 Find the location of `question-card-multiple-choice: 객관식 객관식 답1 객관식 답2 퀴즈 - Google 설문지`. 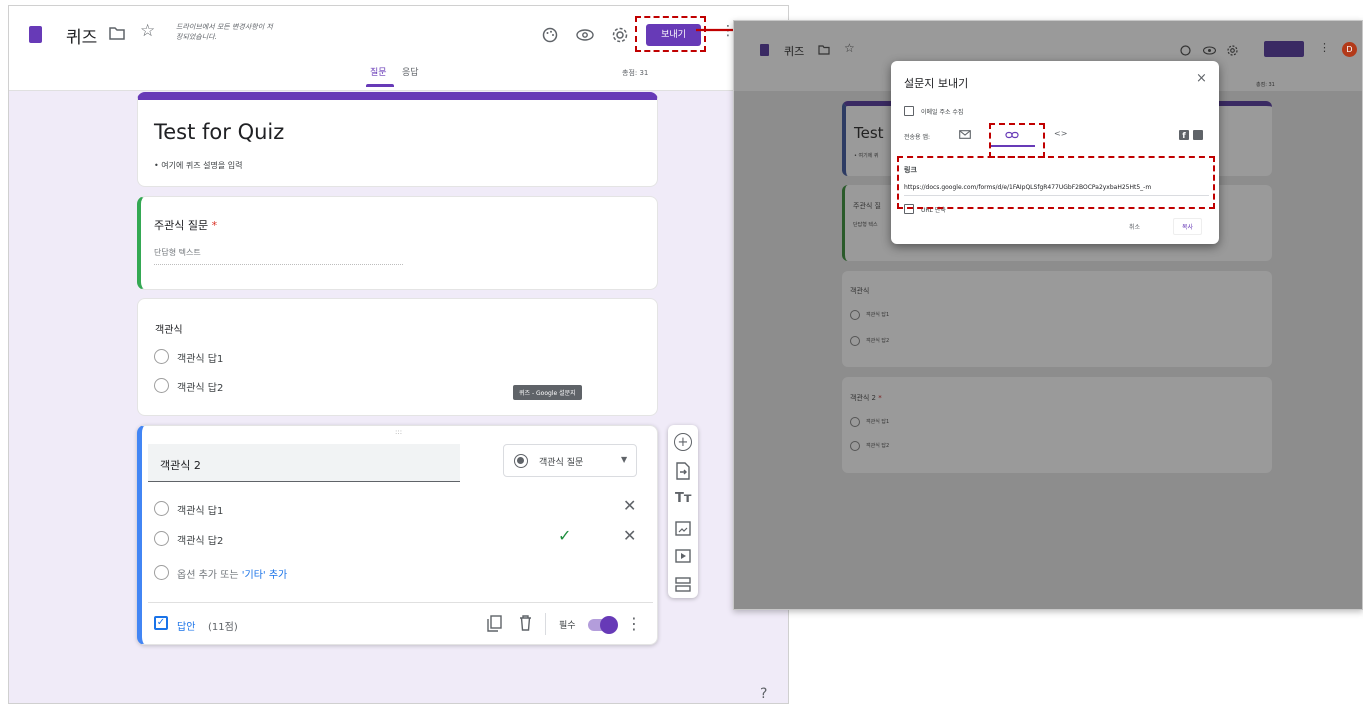

question-card-multiple-choice: 객관식 객관식 답1 객관식 답2 퀴즈 - Google 설문지 is located at coordinates (397, 357).